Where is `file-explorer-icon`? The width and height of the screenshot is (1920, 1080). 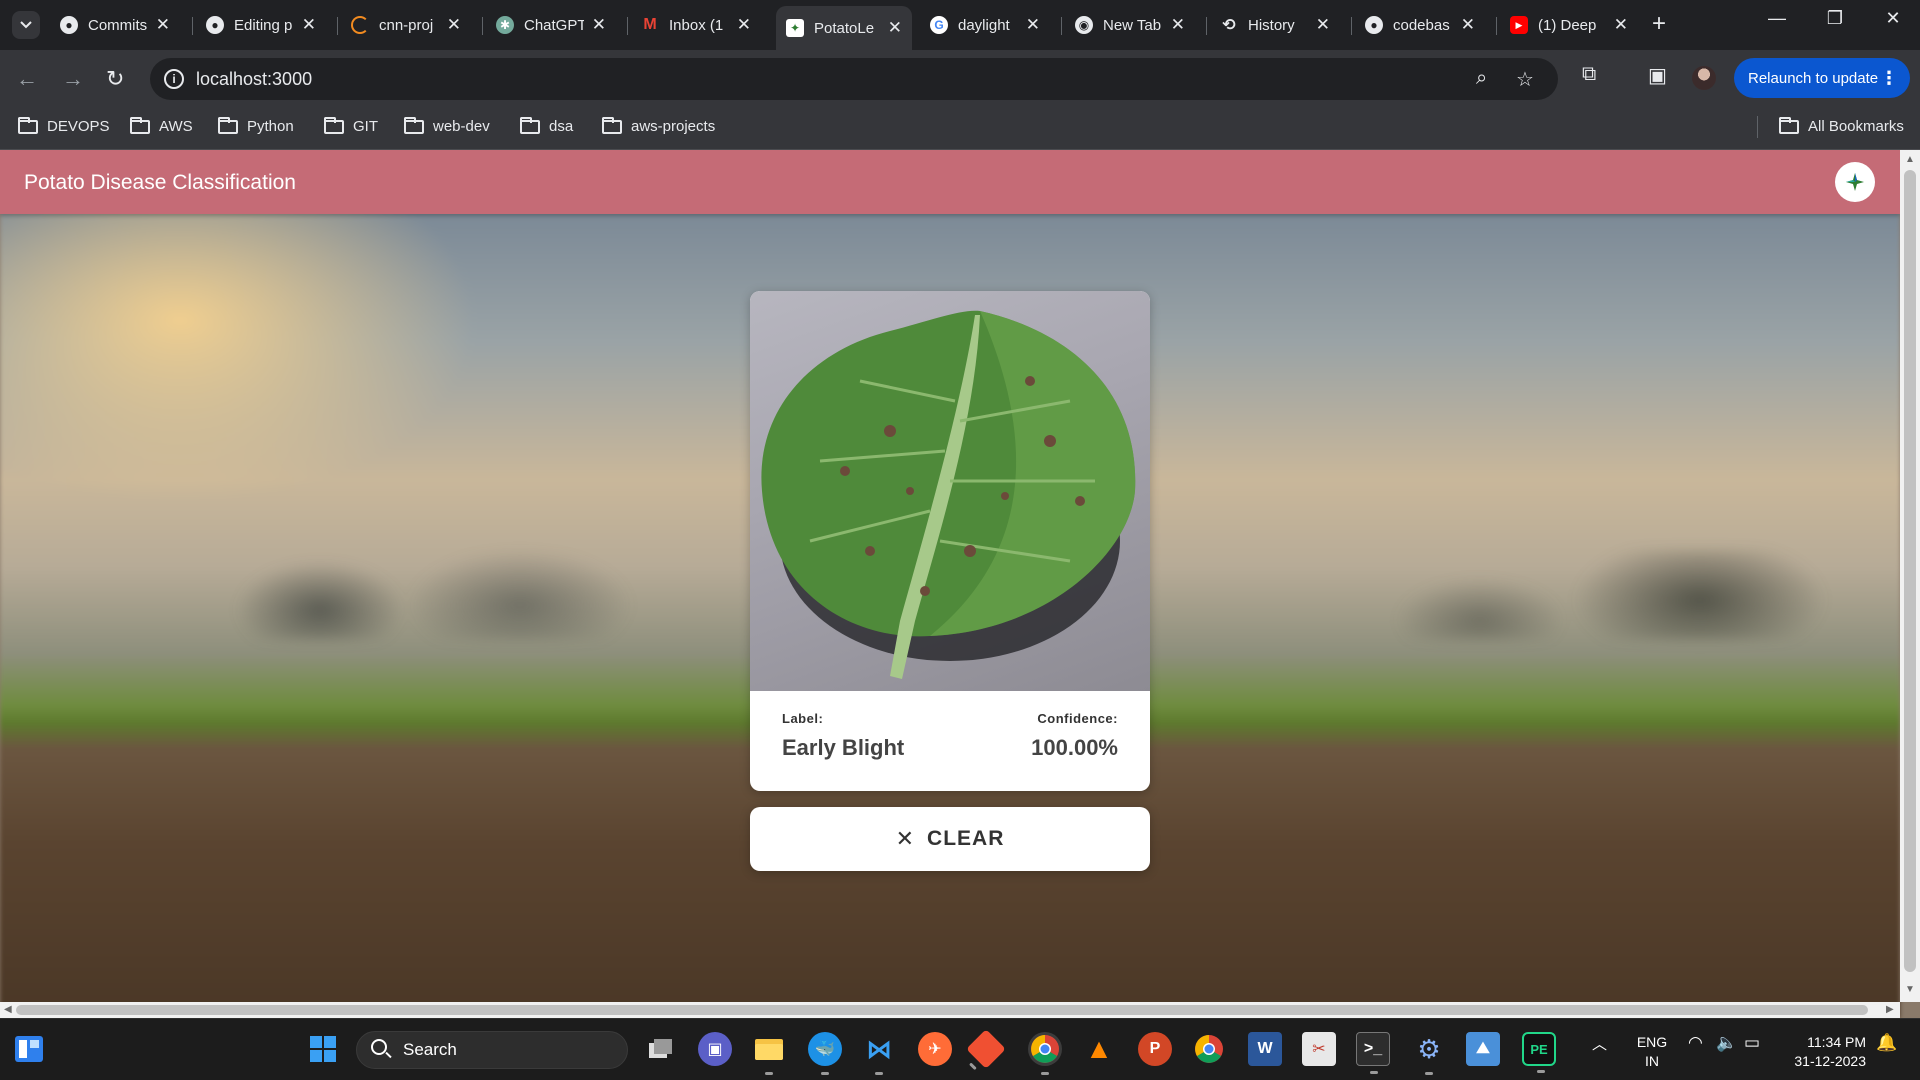
file-explorer-icon is located at coordinates (769, 1053).